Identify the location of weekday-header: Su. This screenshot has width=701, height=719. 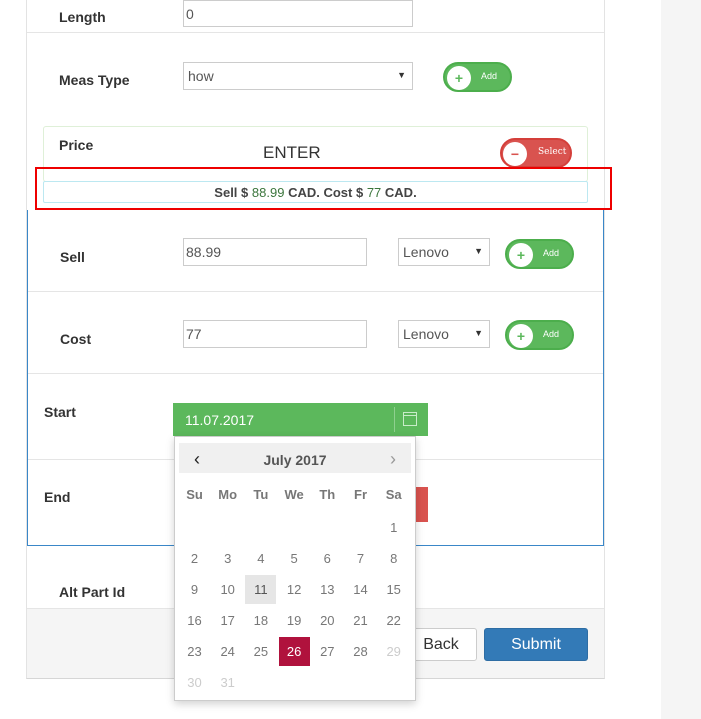
(194, 494).